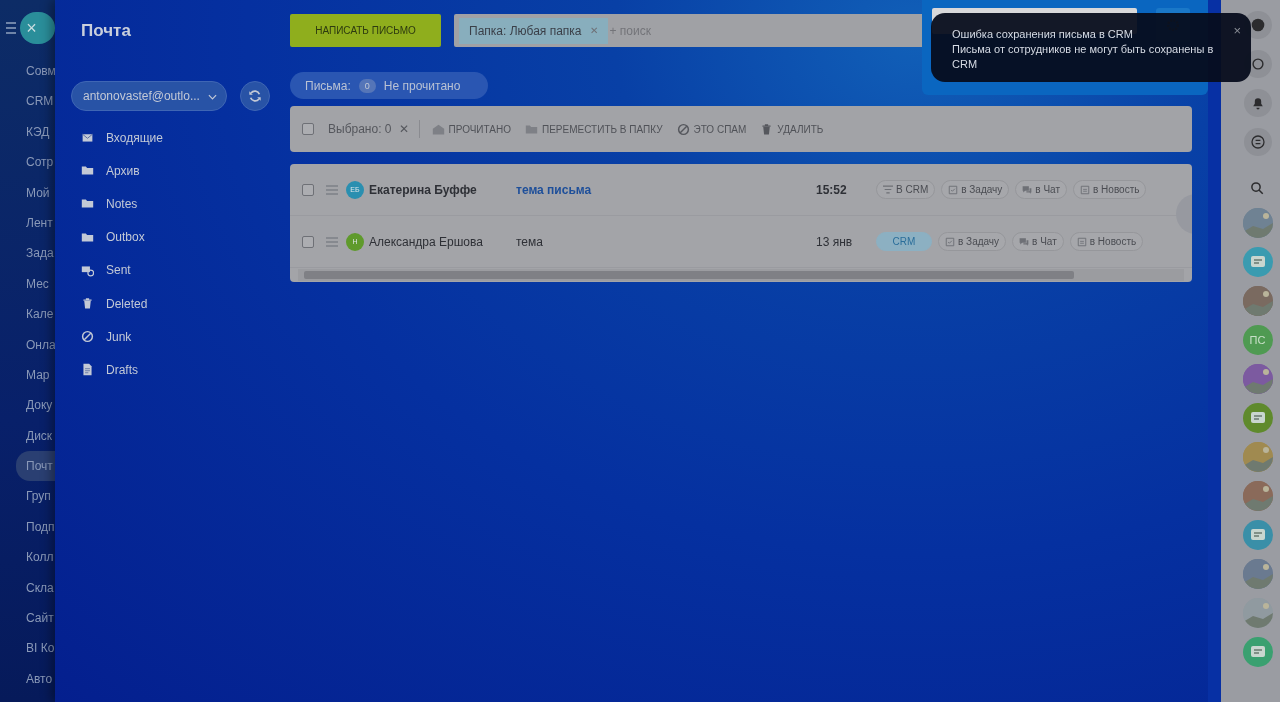 The width and height of the screenshot is (1280, 702). What do you see at coordinates (792, 129) in the screenshot?
I see `action-button: УДАЛИТЬ` at bounding box center [792, 129].